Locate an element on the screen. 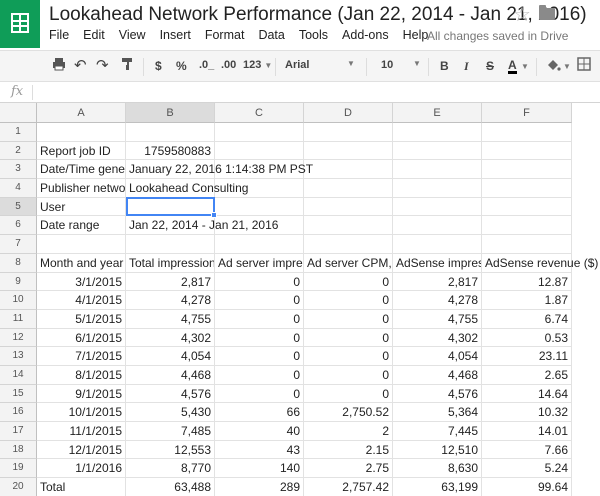 The width and height of the screenshot is (600, 496). cell-e2 is located at coordinates (437, 151).